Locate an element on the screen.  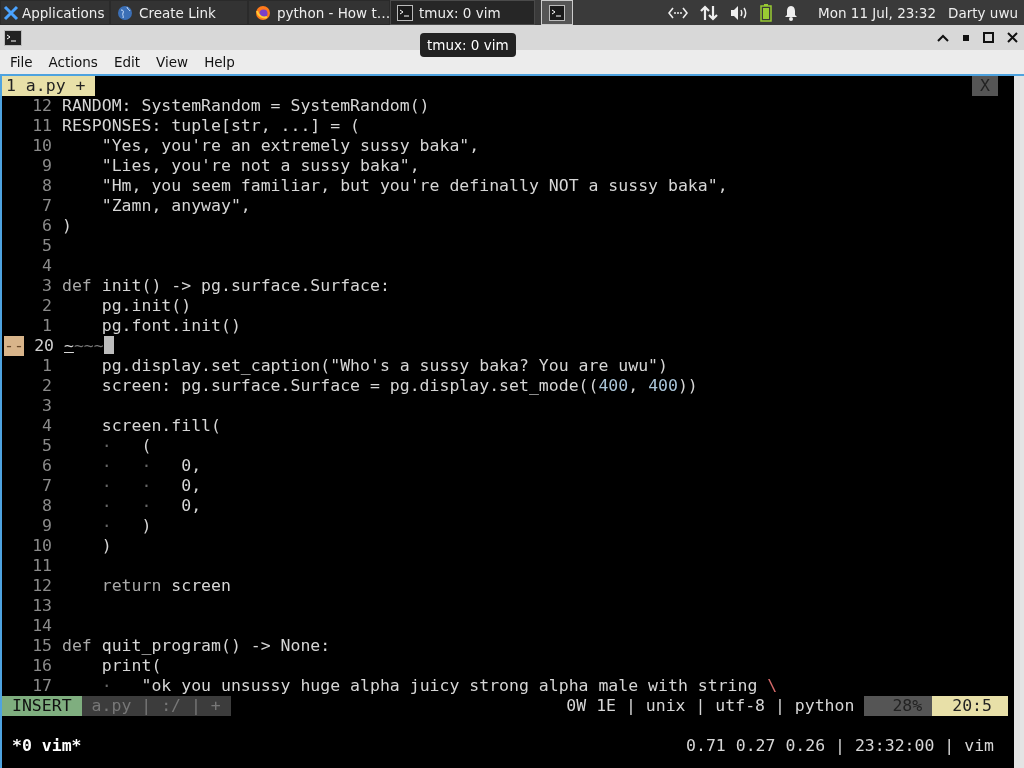
scrollbar is located at coordinates (1019, 422).